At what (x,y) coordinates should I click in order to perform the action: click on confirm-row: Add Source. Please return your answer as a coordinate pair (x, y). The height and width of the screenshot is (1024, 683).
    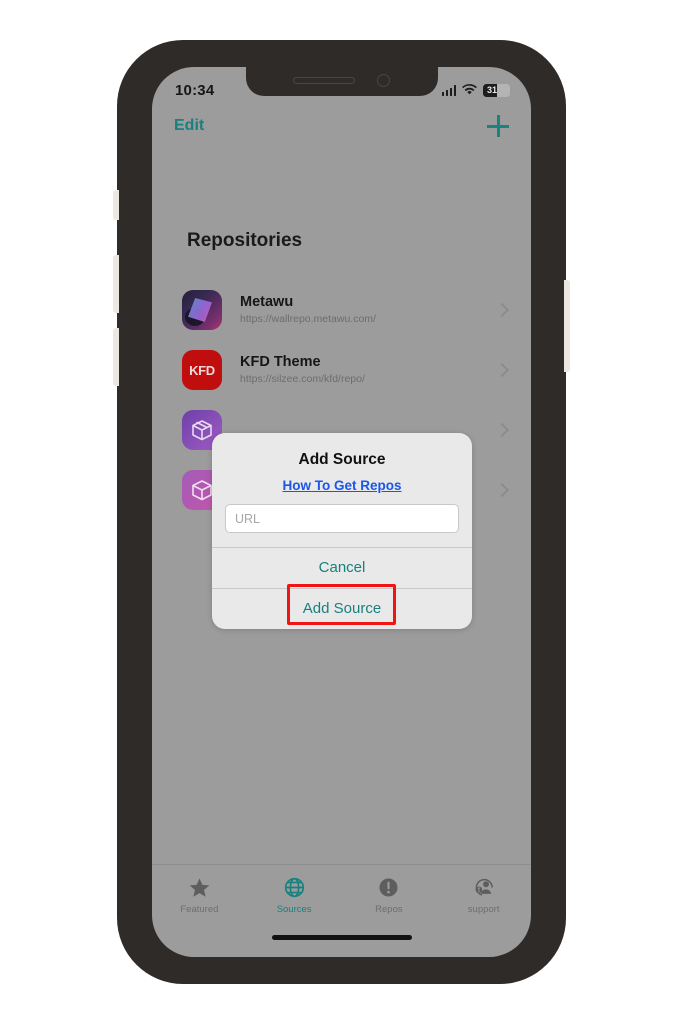
    Looking at the image, I should click on (342, 606).